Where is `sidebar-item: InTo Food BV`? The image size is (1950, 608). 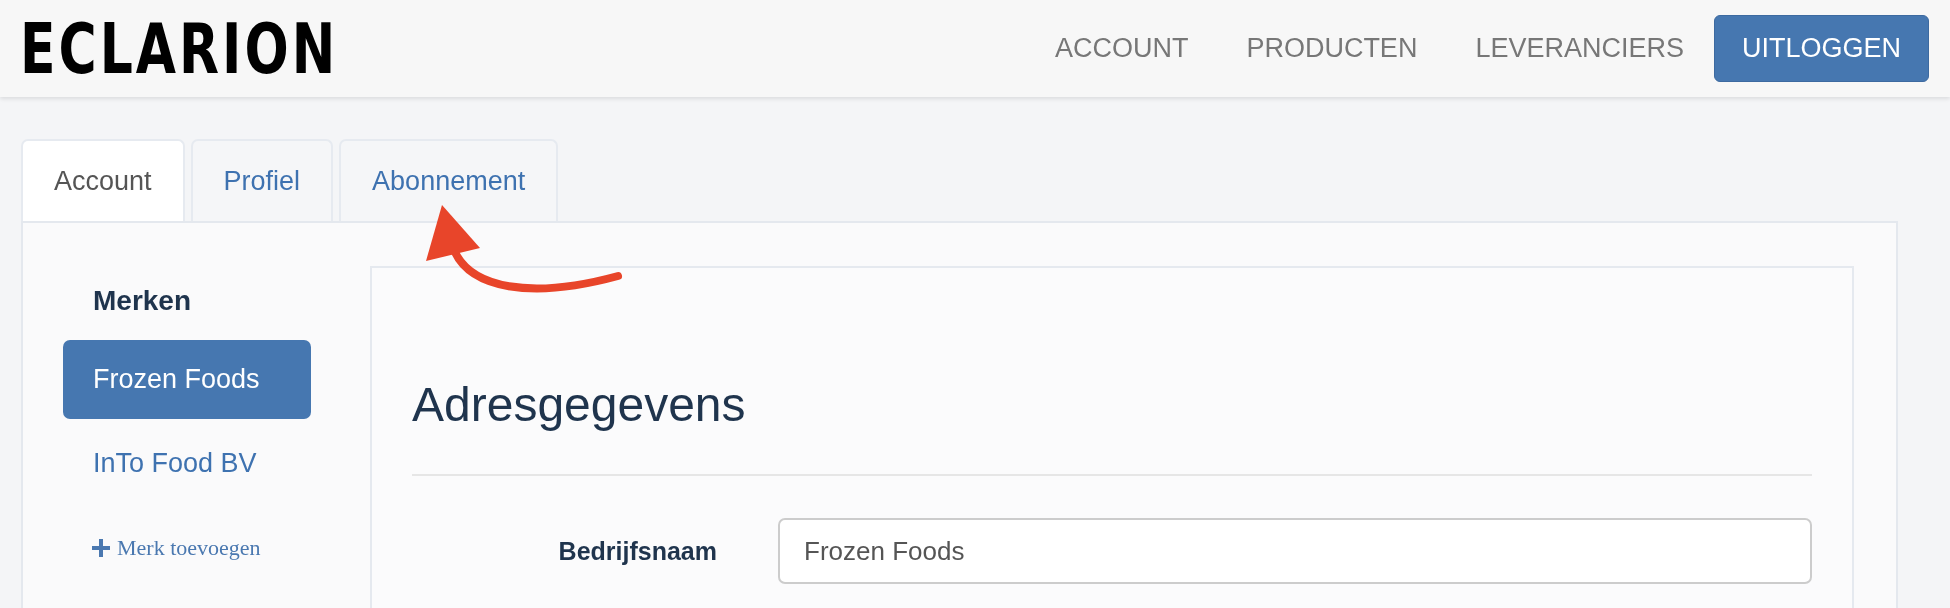
sidebar-item: InTo Food BV is located at coordinates (187, 463).